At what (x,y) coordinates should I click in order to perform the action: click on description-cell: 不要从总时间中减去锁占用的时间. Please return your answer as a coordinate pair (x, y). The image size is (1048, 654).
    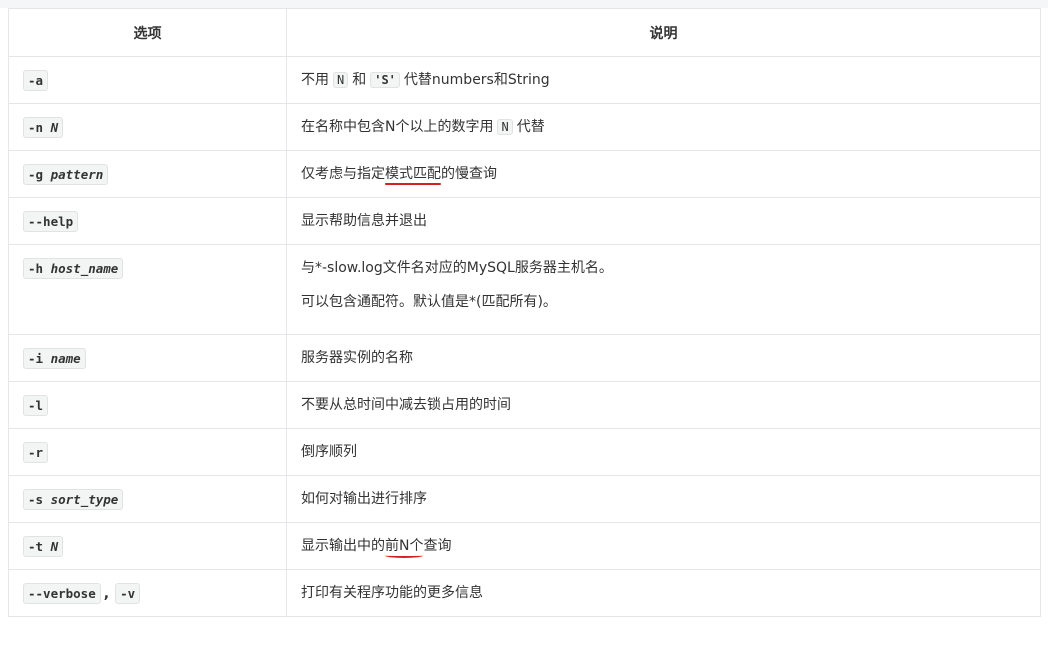
    Looking at the image, I should click on (663, 405).